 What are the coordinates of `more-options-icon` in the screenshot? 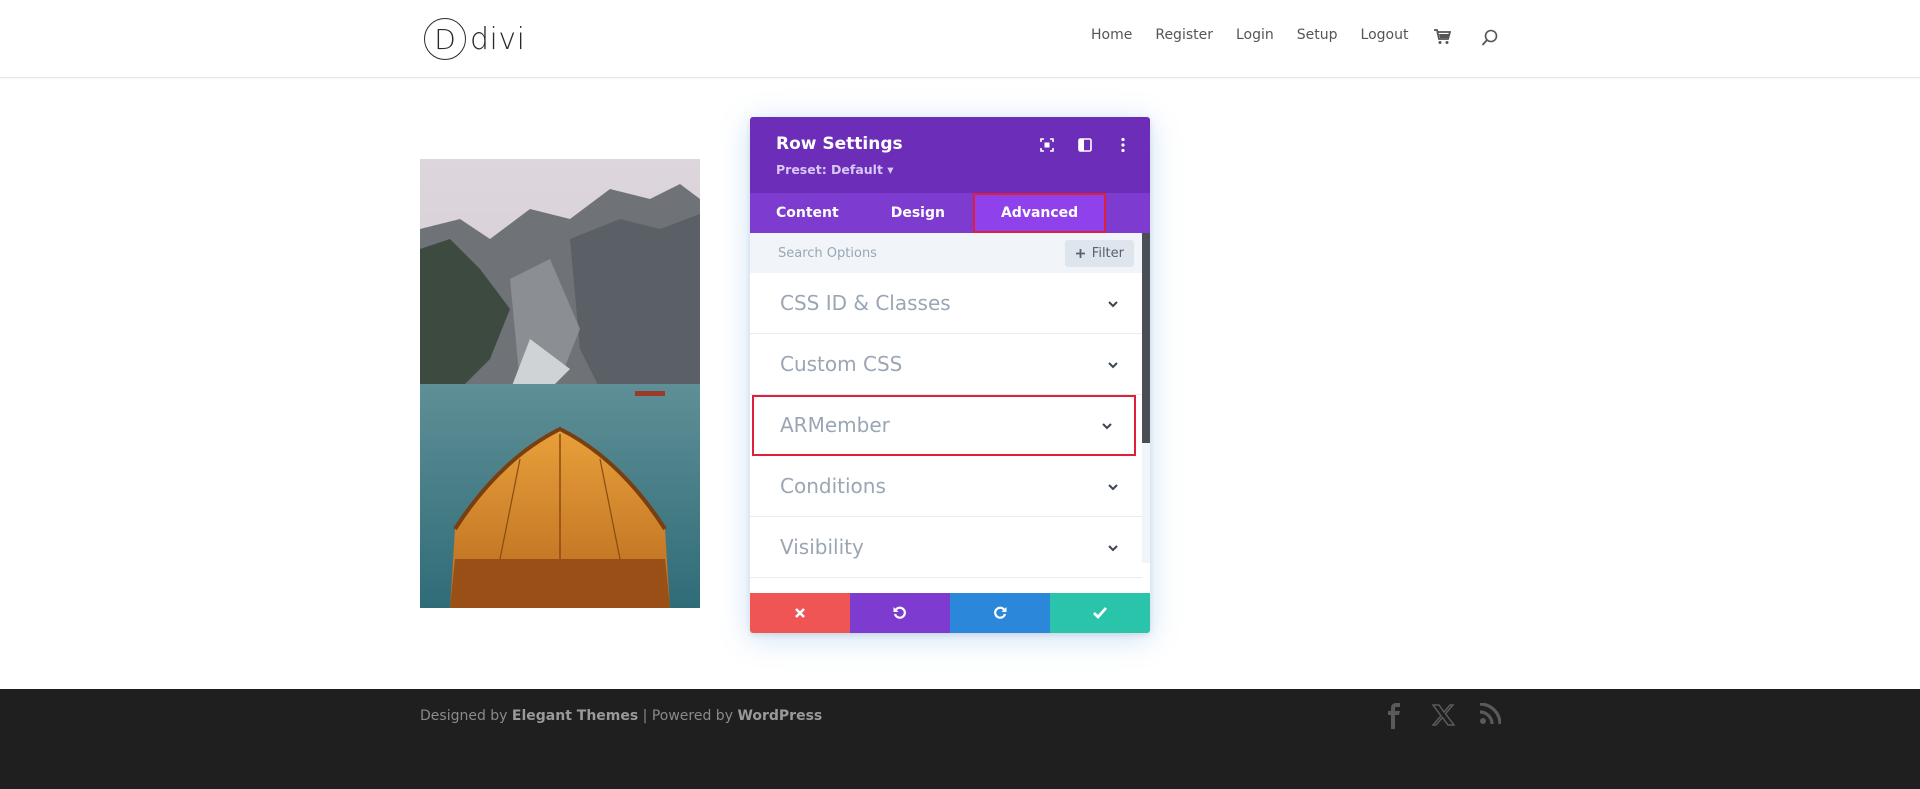 It's located at (1123, 145).